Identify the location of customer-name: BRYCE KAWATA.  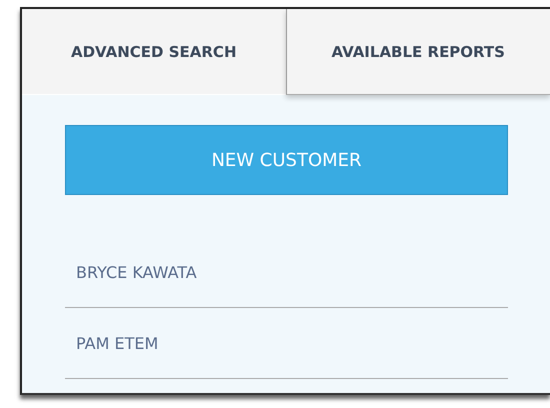
(136, 272).